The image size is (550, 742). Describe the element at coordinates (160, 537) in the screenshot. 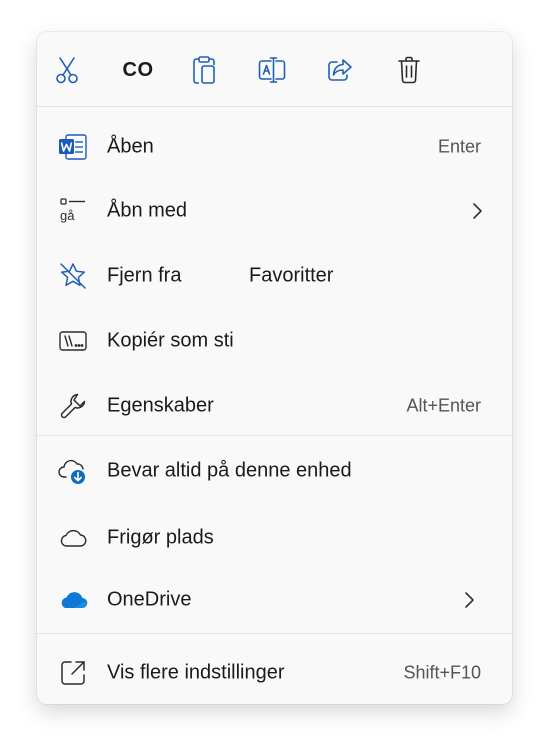

I see `menu-item-label: Frigør plads` at that location.